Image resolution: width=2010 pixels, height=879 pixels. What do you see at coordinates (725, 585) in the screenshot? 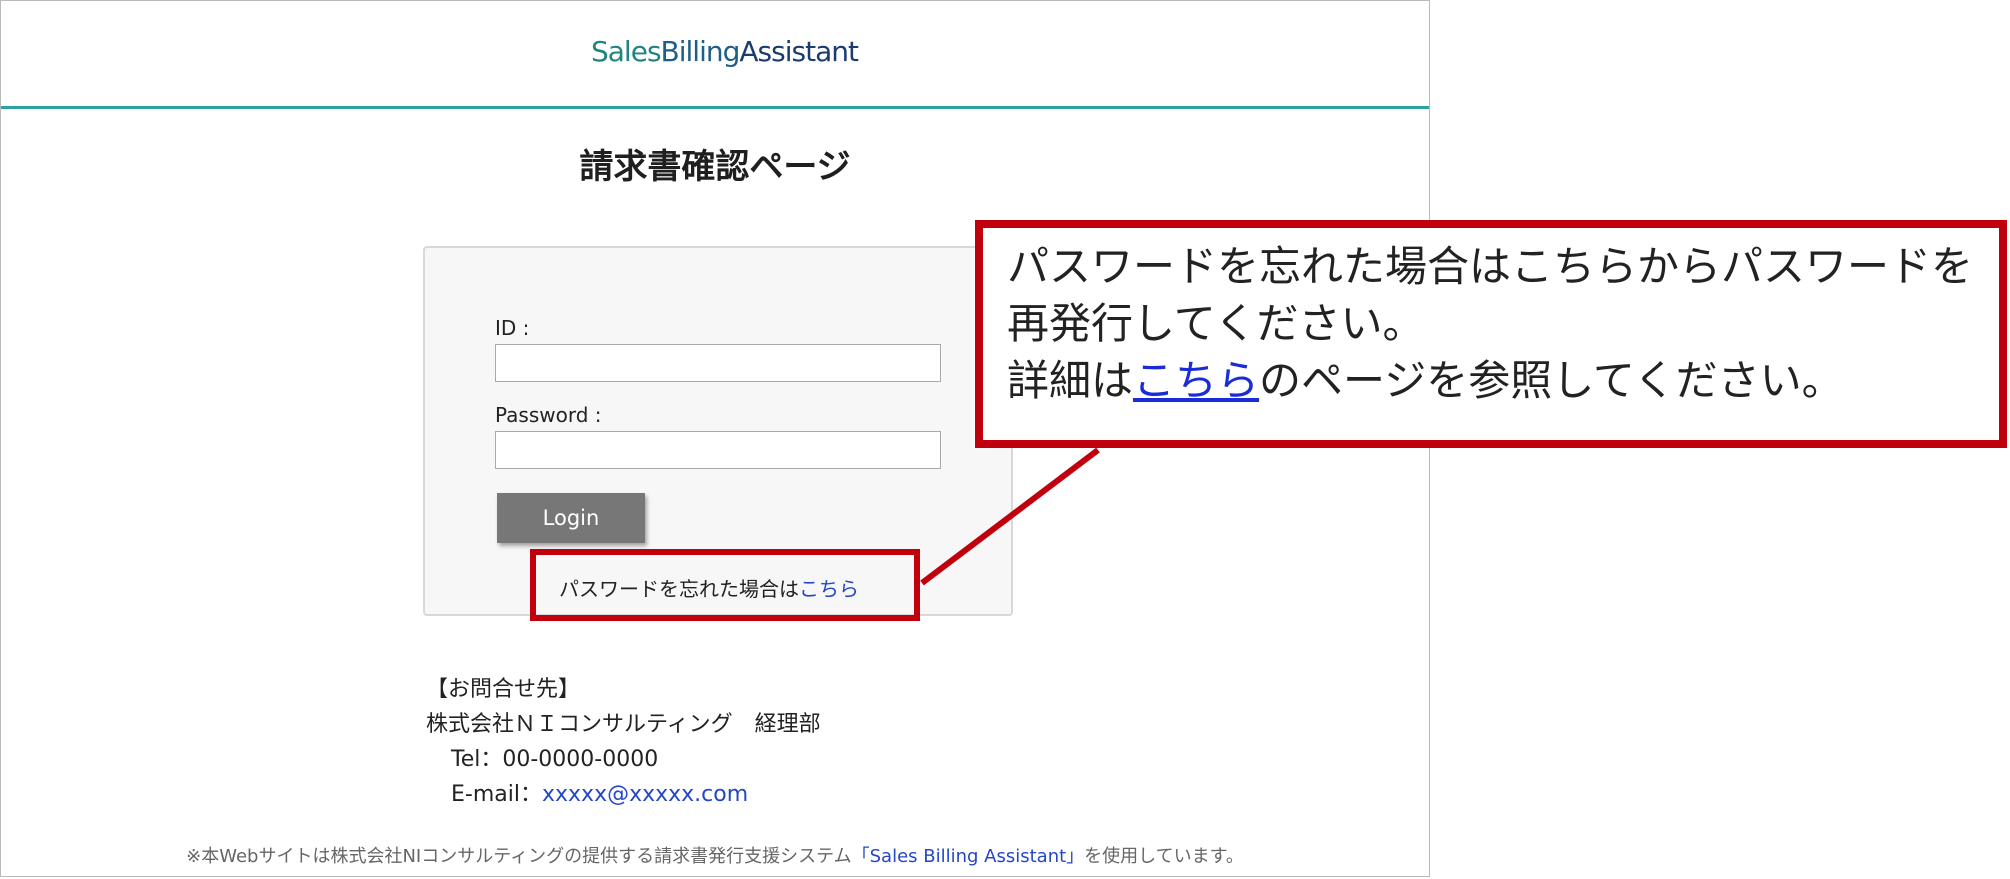
I see `forgot-password-highlight-box` at bounding box center [725, 585].